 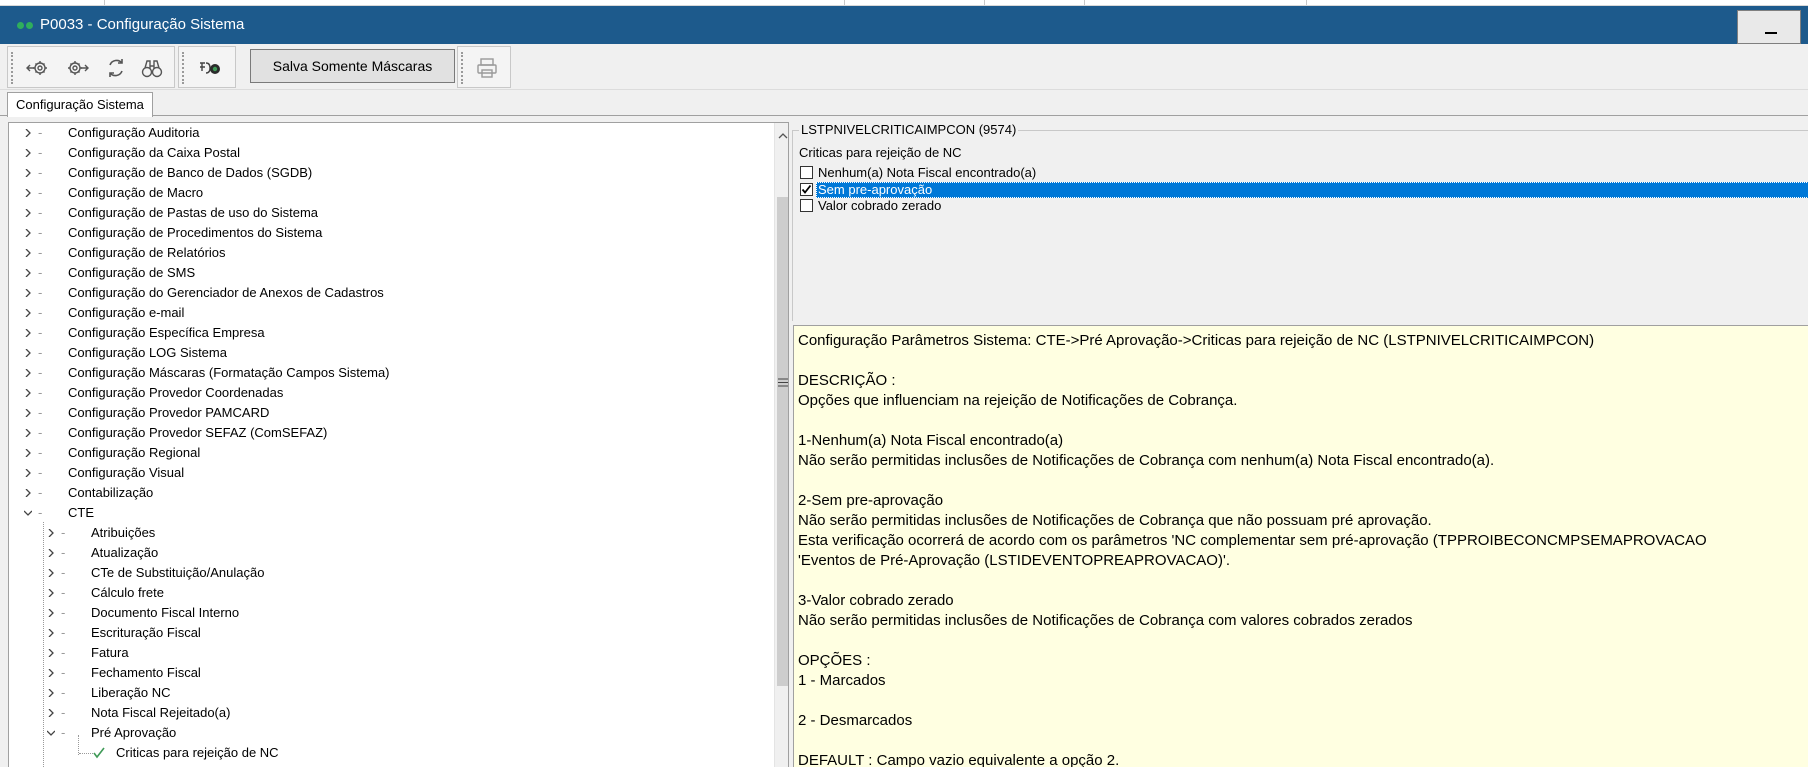 I want to click on tree-item: - Atualização, so click(x=389, y=553).